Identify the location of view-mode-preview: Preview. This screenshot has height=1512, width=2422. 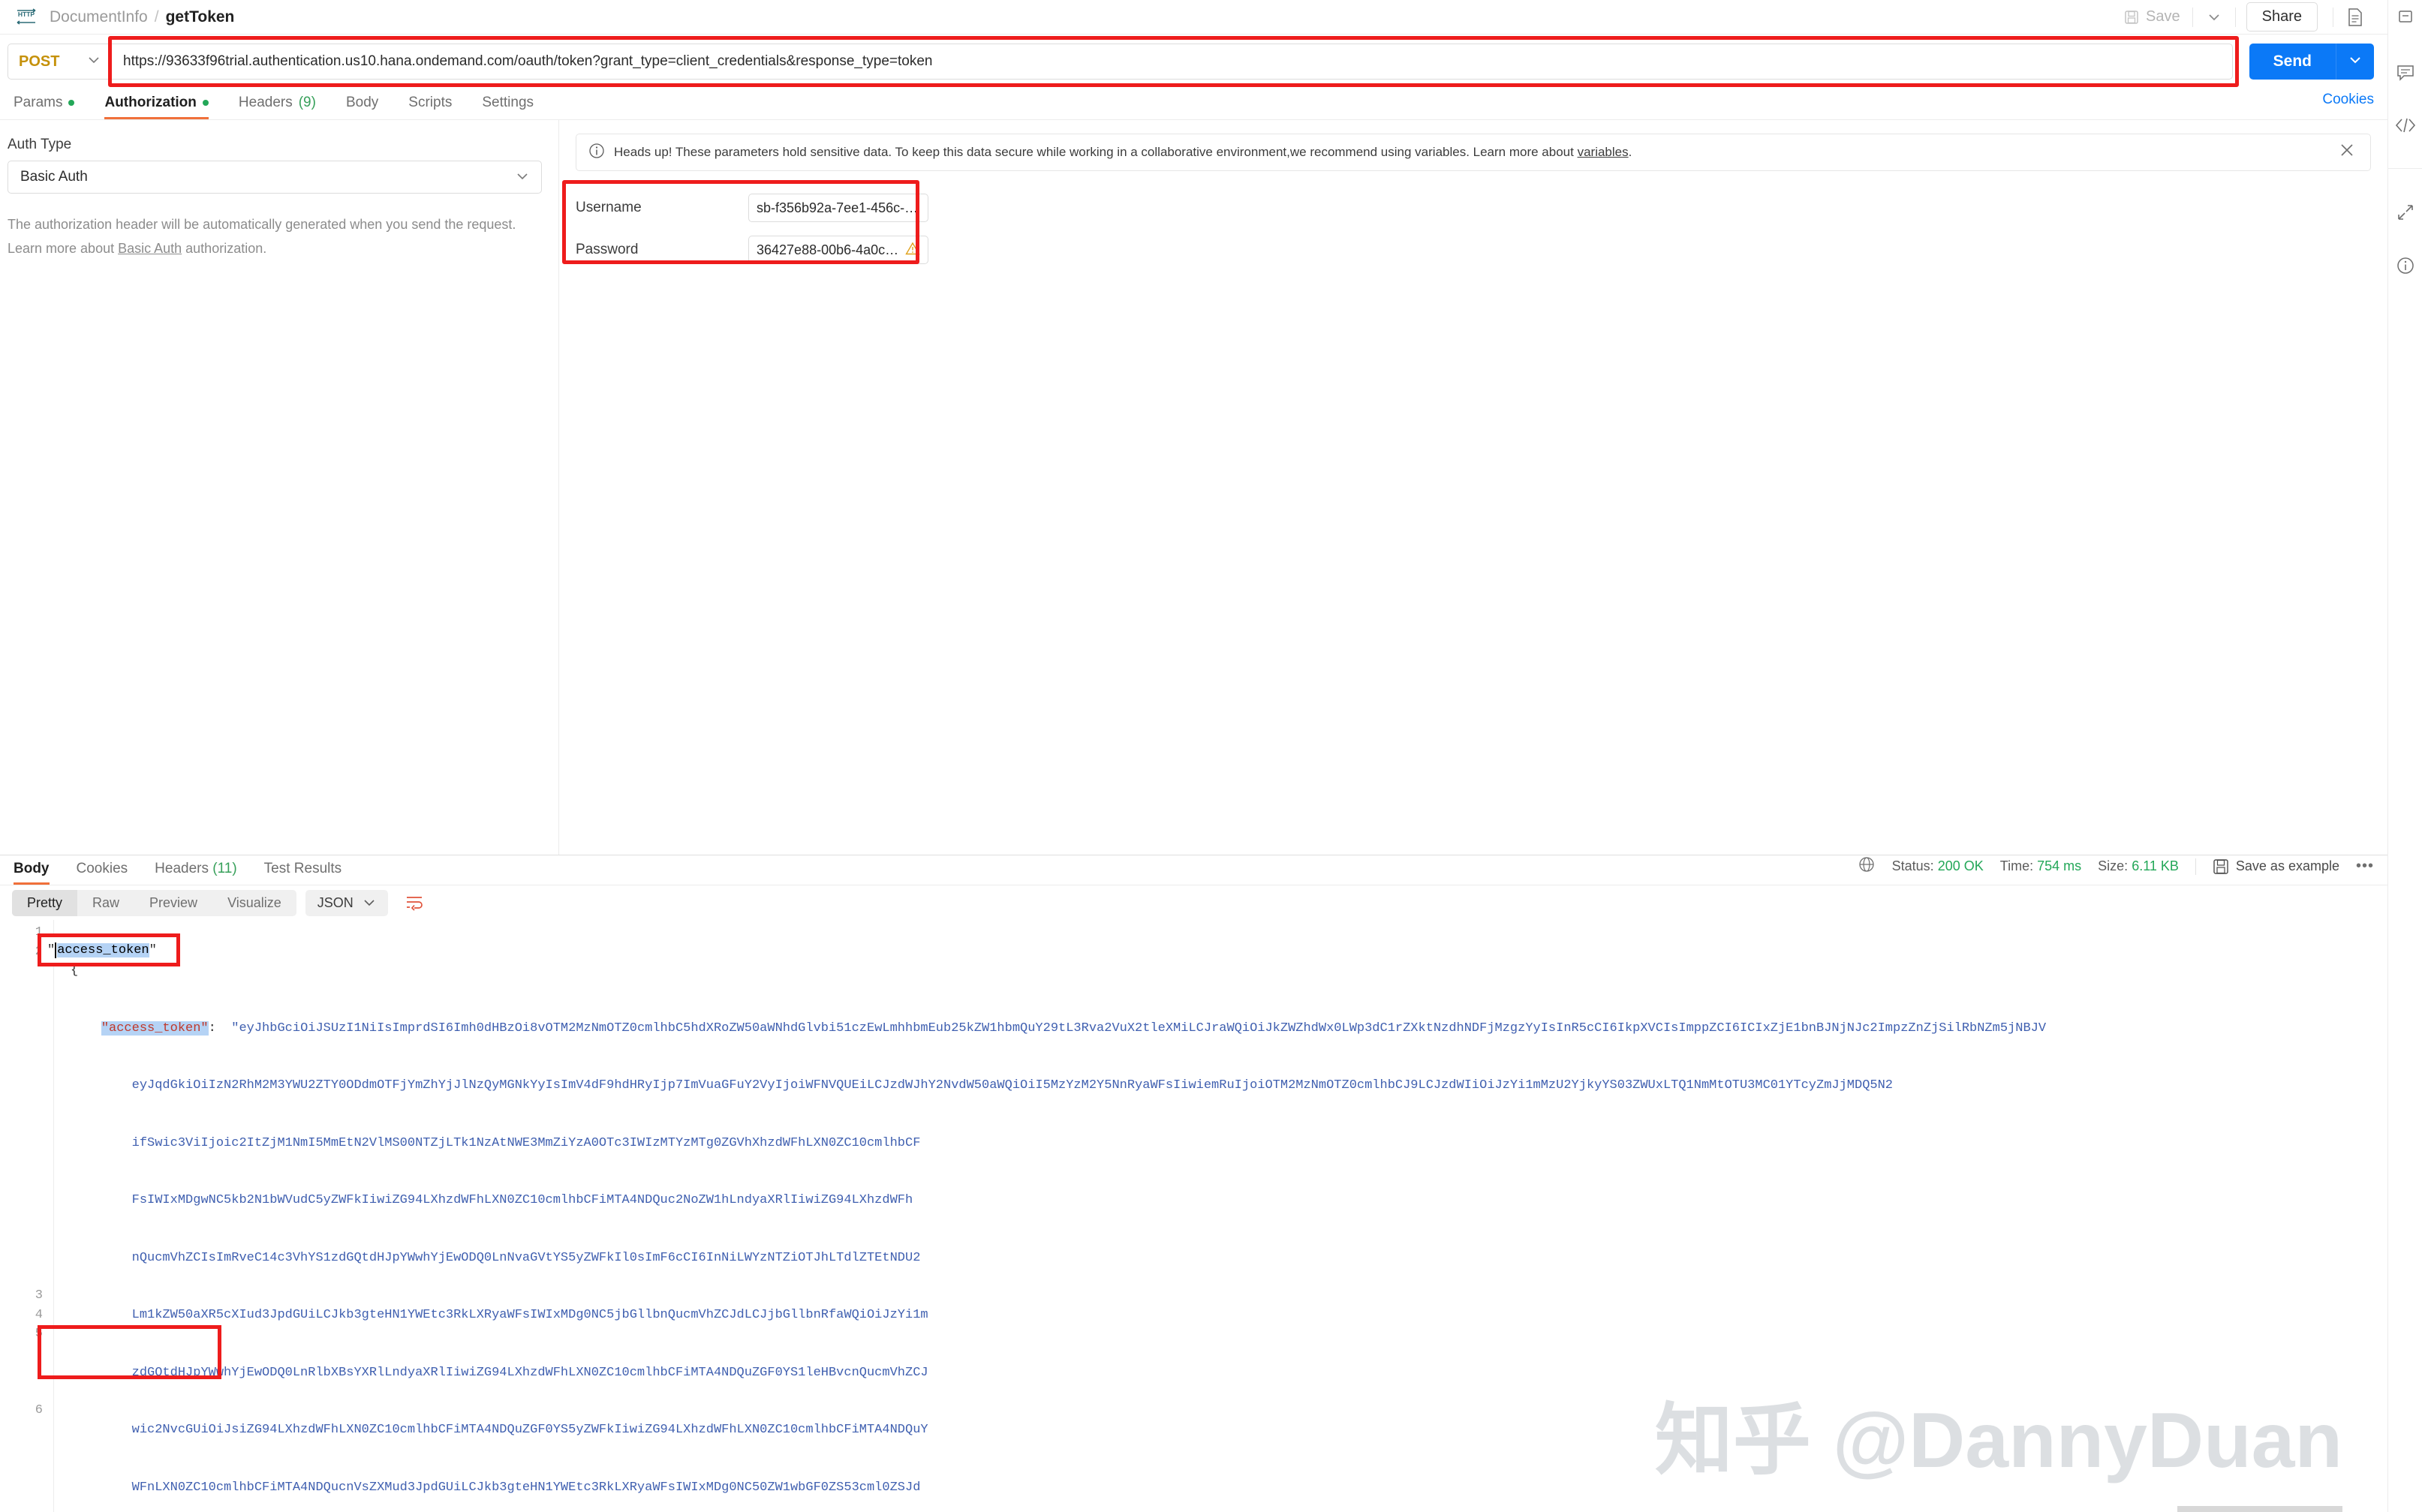
(173, 903).